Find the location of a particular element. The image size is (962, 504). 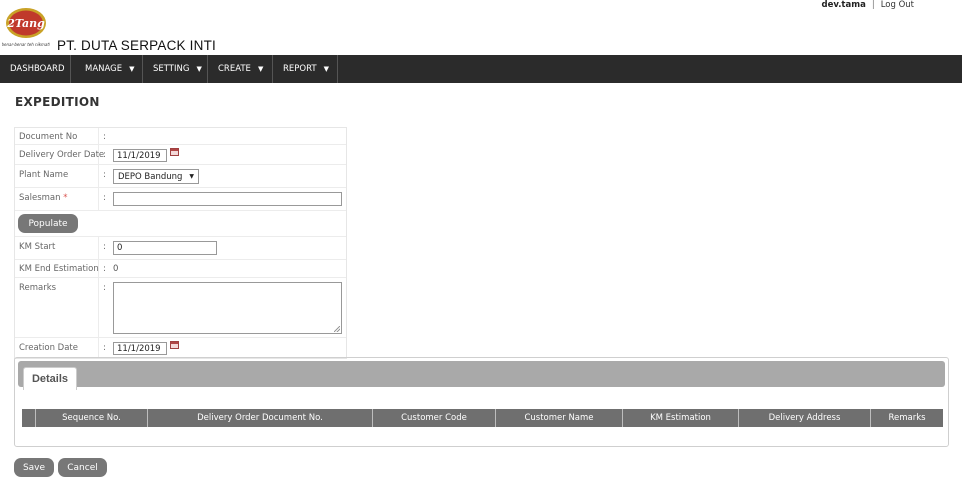

svg-text: benar-benar teh nikmat! is located at coordinates (26, 44).